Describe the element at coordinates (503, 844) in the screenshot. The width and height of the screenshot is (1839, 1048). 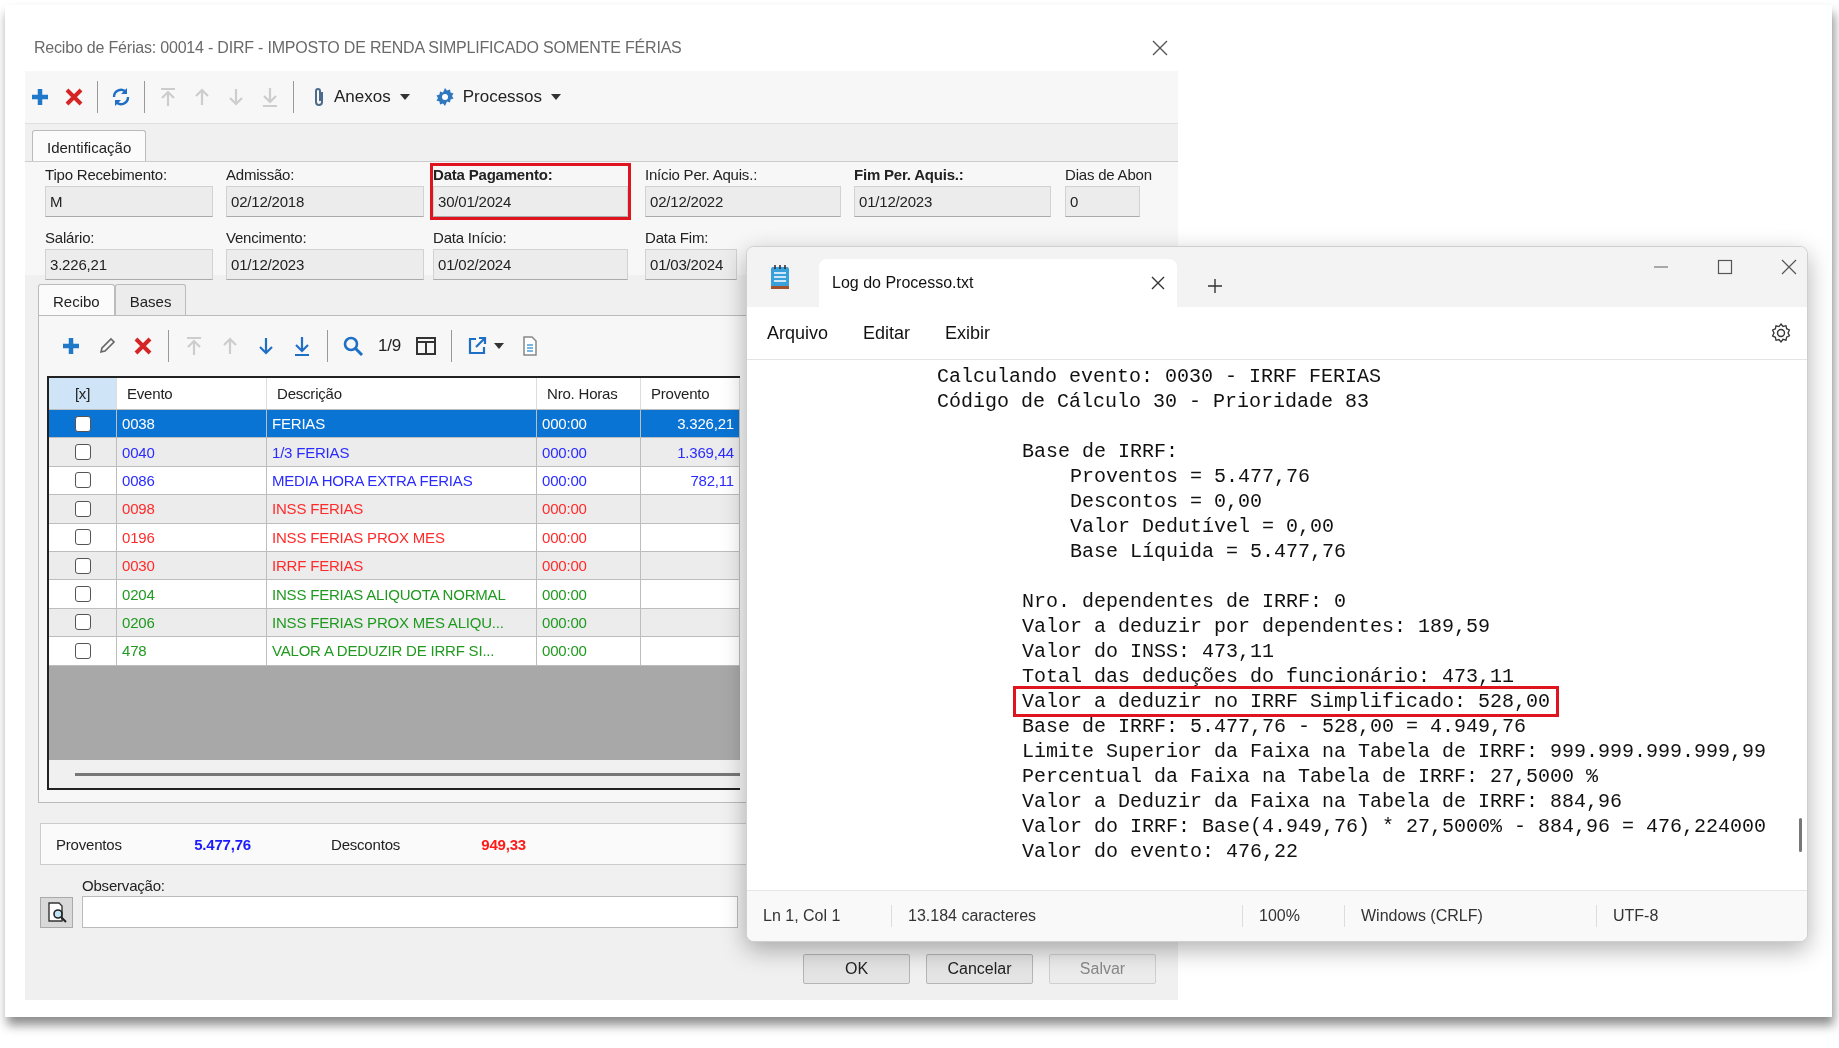
I see `total-value: 949,33` at that location.